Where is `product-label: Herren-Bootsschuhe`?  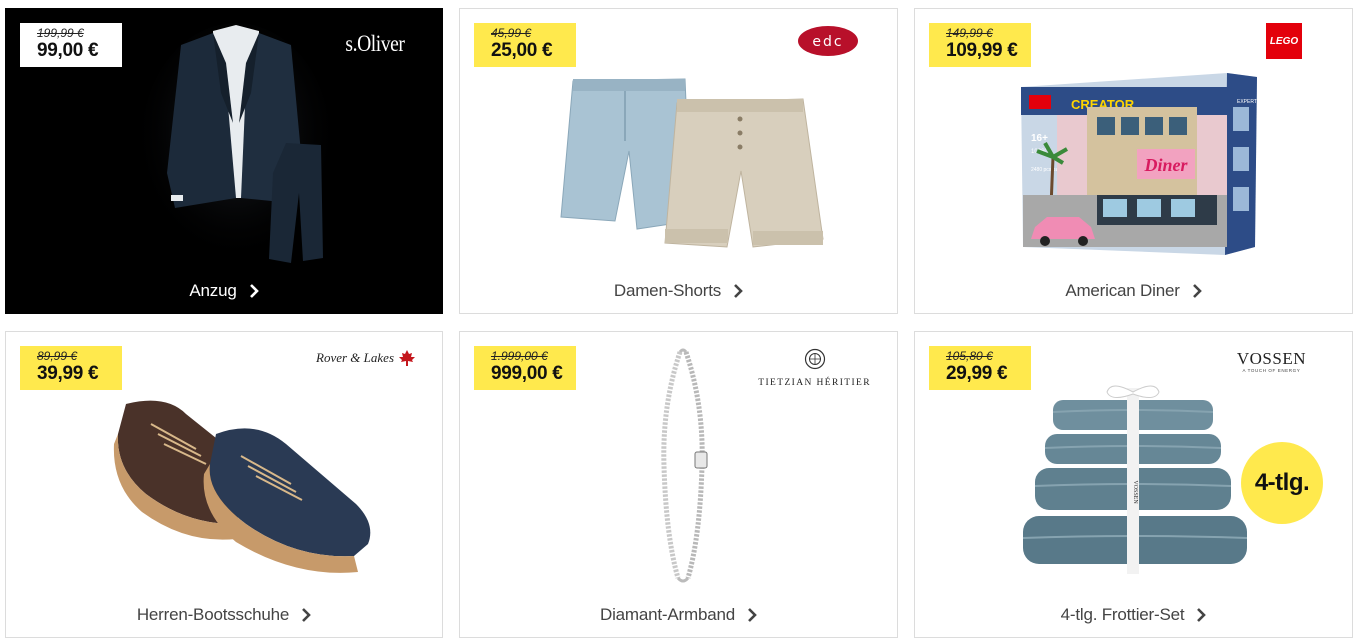 product-label: Herren-Bootsschuhe is located at coordinates (224, 615).